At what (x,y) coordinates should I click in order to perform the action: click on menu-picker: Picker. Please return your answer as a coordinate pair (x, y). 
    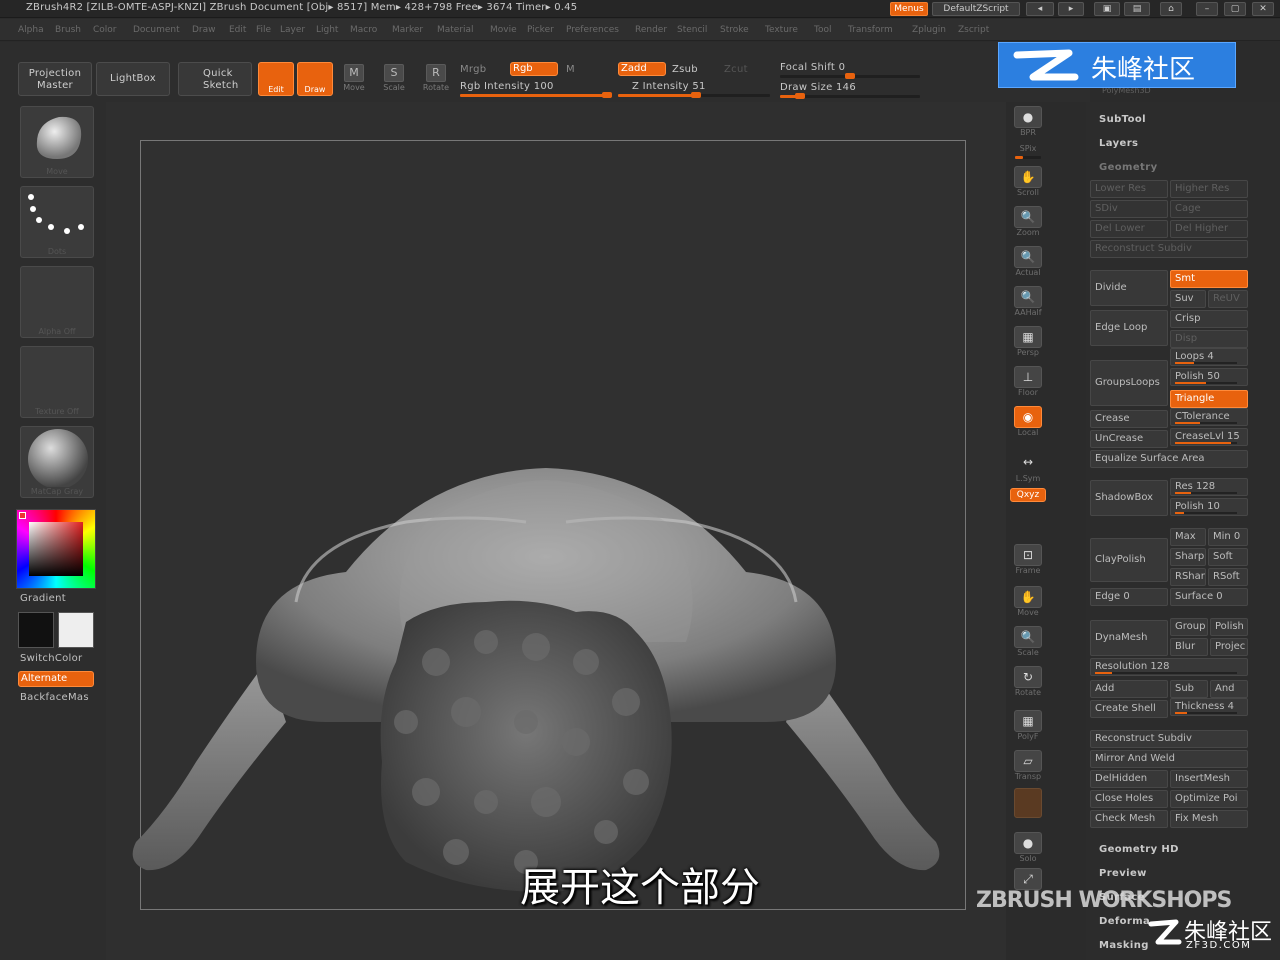
    Looking at the image, I should click on (540, 30).